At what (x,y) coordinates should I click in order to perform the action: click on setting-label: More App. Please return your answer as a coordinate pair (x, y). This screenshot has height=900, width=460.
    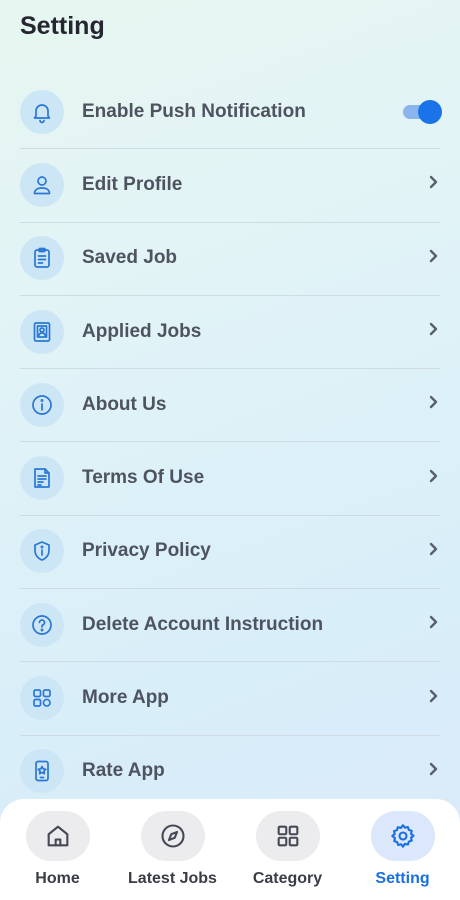
    Looking at the image, I should click on (125, 698).